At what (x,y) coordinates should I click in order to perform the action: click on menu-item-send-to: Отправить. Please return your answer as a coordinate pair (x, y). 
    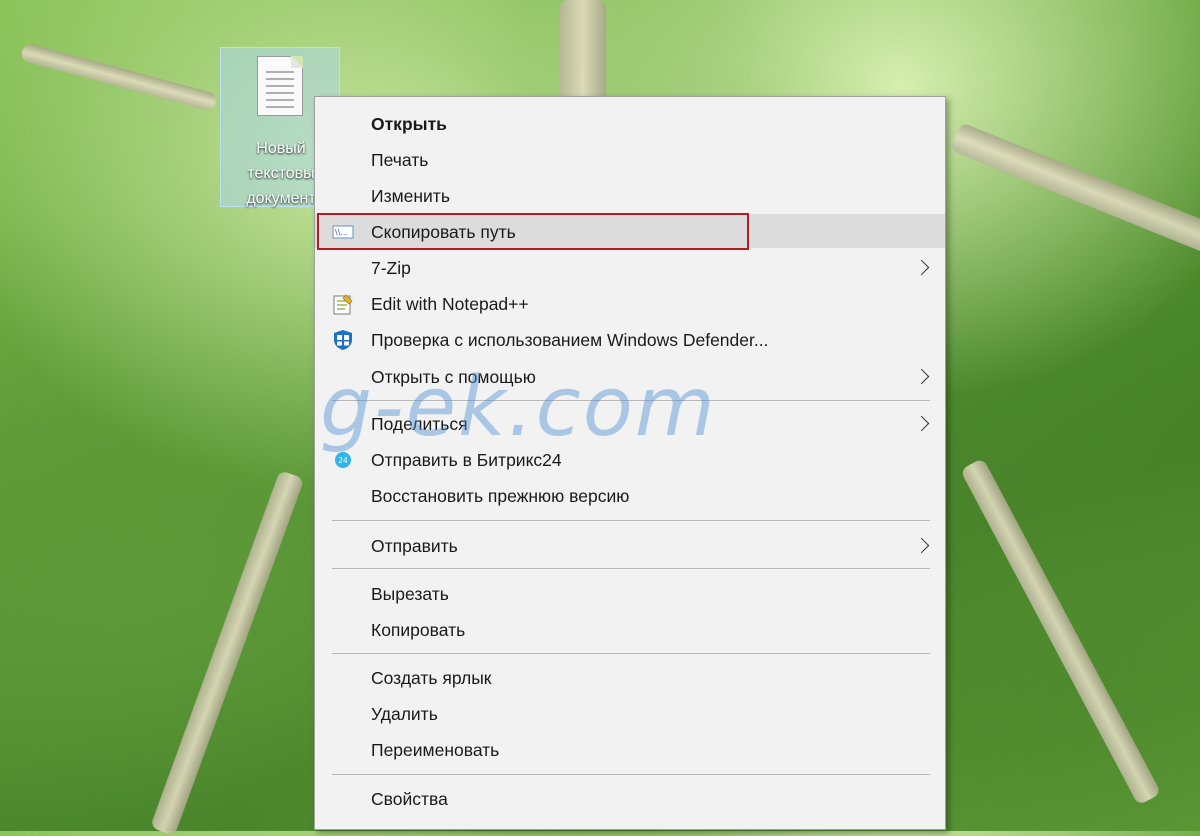
    Looking at the image, I should click on (630, 545).